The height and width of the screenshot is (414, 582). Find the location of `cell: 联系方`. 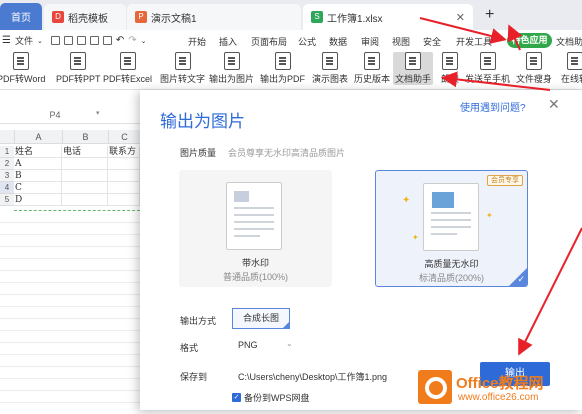

cell: 联系方 is located at coordinates (124, 152).